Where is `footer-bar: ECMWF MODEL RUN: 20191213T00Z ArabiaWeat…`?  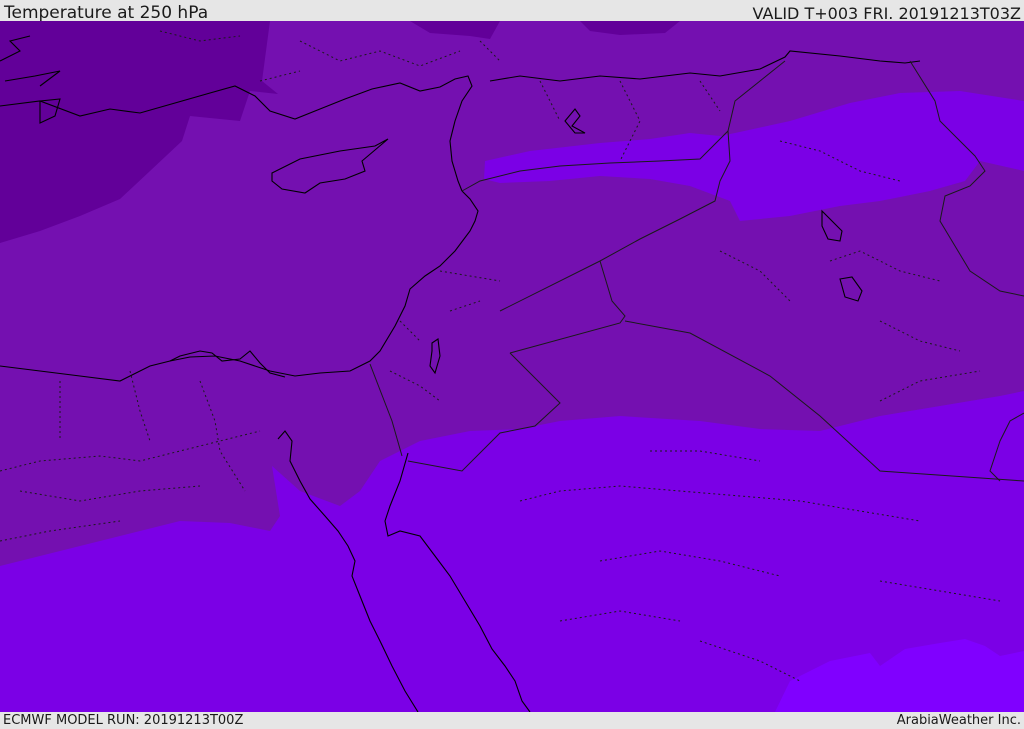
footer-bar: ECMWF MODEL RUN: 20191213T00Z ArabiaWeat… is located at coordinates (512, 720).